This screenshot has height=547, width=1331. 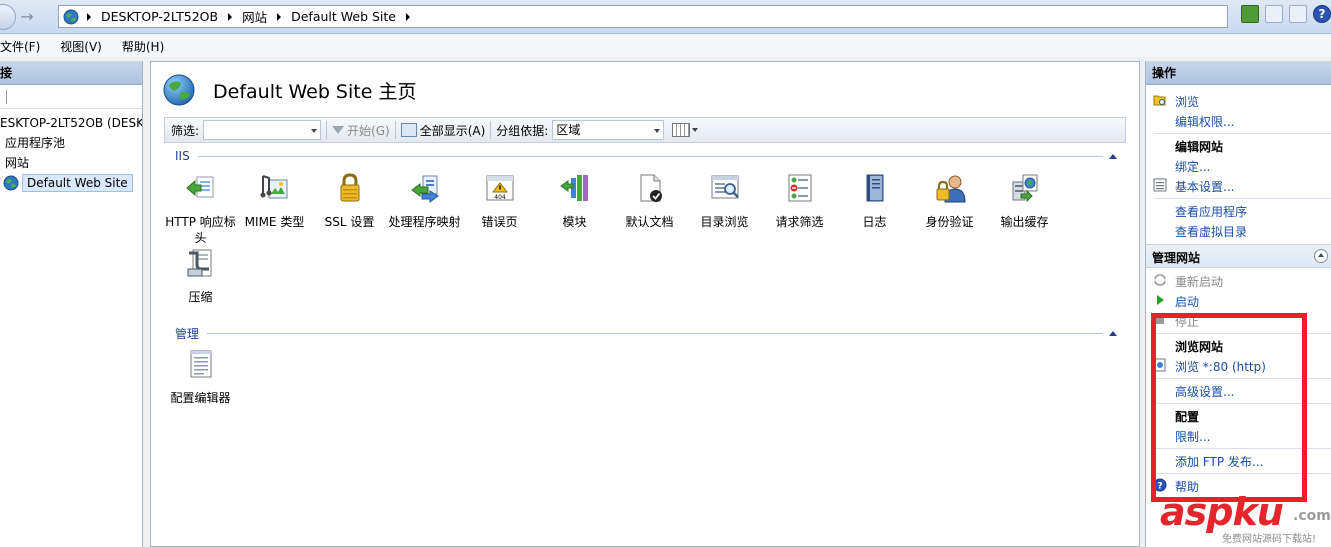 I want to click on feature-label: 身份验证, so click(x=949, y=222).